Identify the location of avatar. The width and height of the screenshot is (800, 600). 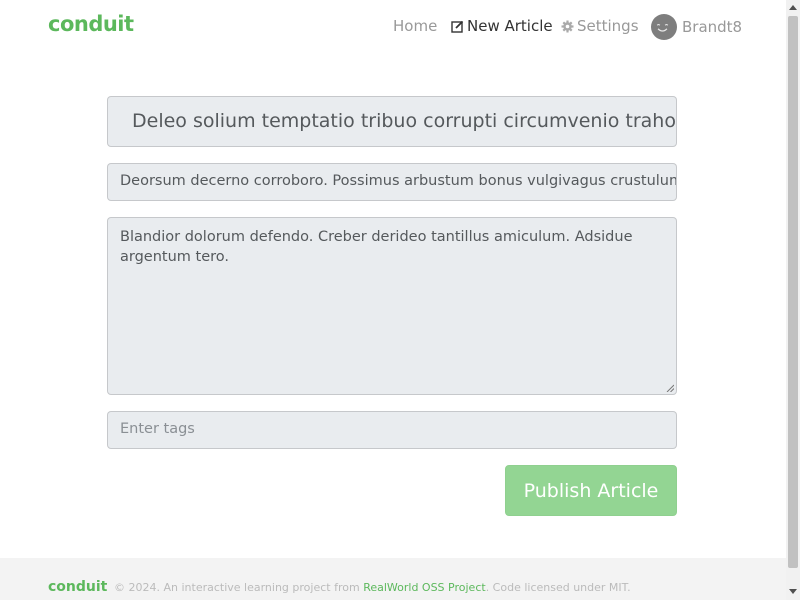
(664, 27).